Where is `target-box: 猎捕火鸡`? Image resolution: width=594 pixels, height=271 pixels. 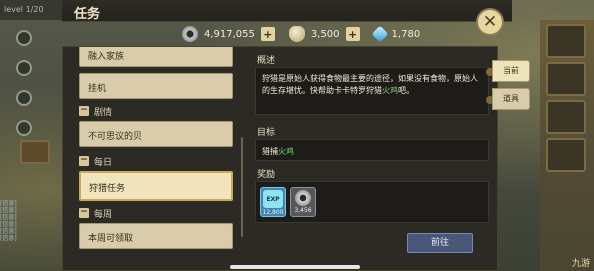 target-box: 猎捕火鸡 is located at coordinates (372, 150).